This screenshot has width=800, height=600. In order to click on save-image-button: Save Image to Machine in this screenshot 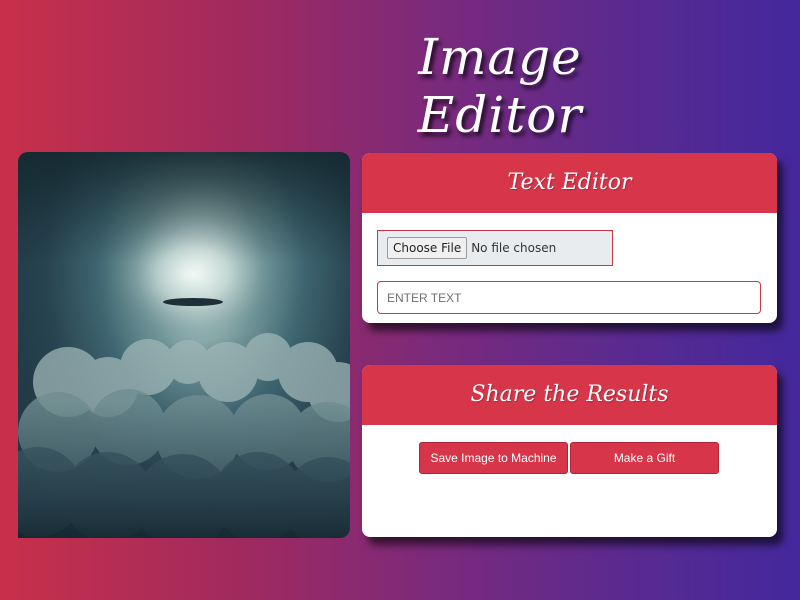, I will do `click(493, 458)`.